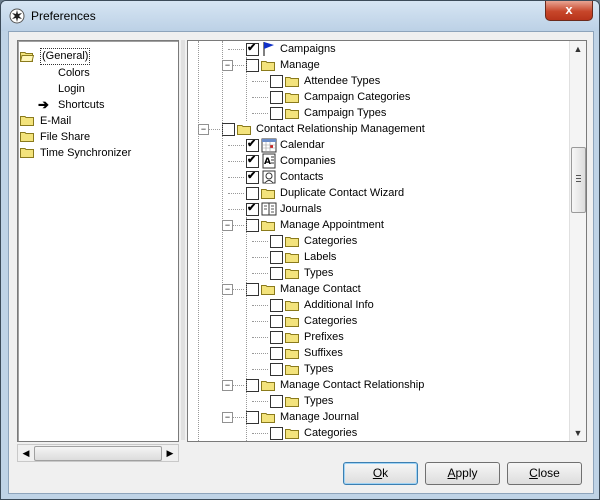  What do you see at coordinates (269, 209) in the screenshot?
I see `journal-icon` at bounding box center [269, 209].